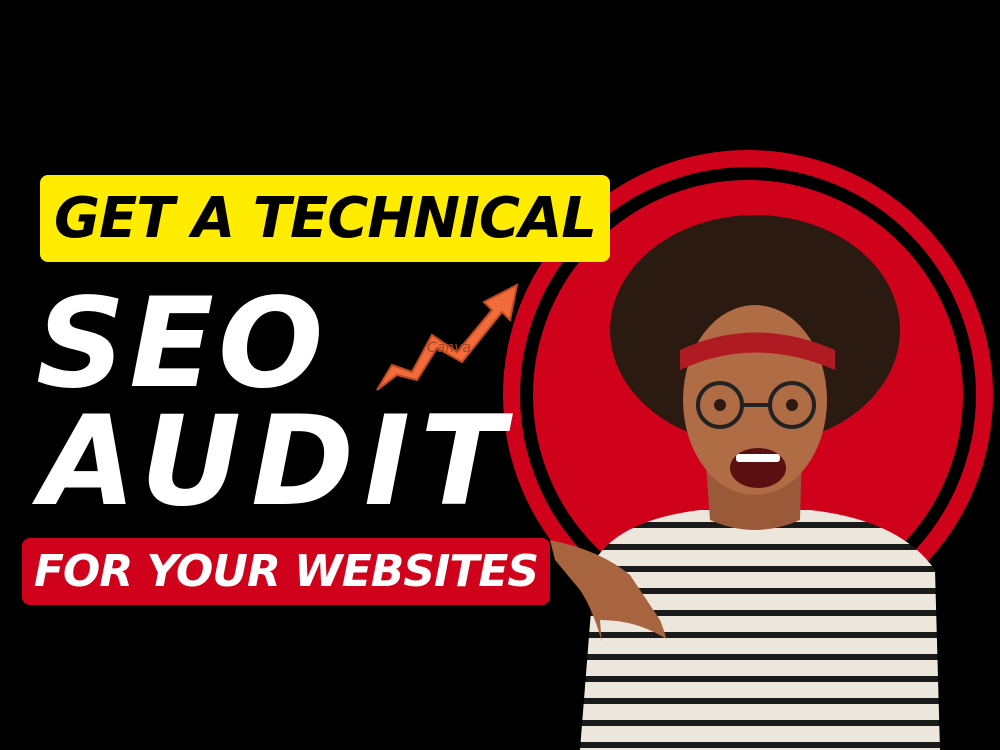 Image resolution: width=1000 pixels, height=750 pixels. What do you see at coordinates (447, 337) in the screenshot?
I see `growth-arrow-icon: Canva` at bounding box center [447, 337].